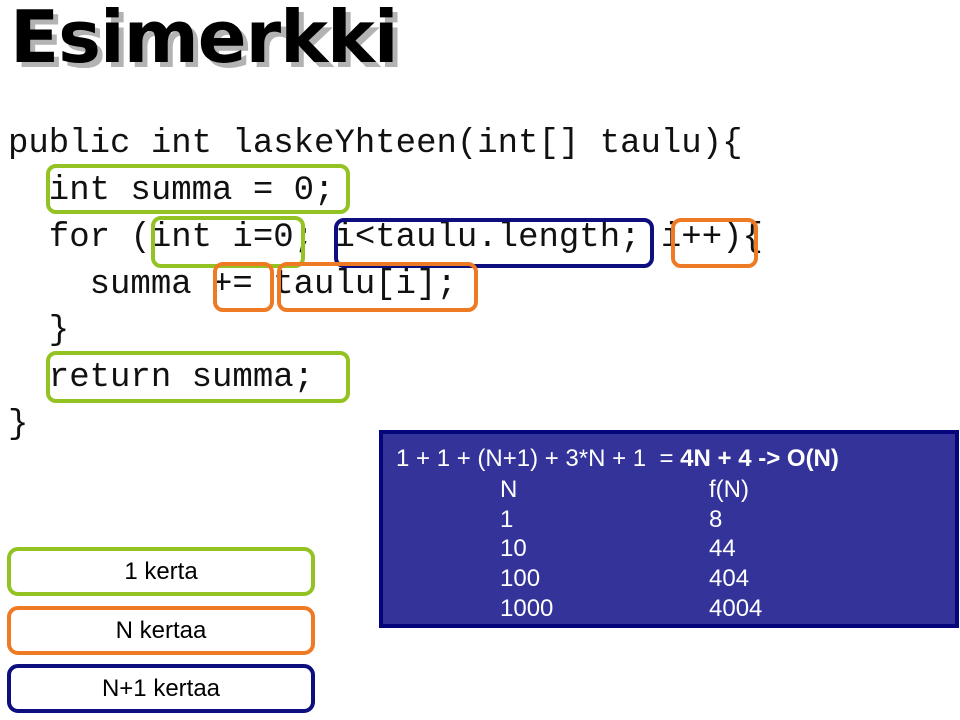 The image size is (960, 720). I want to click on legend-label: 1 kerta, so click(161, 571).